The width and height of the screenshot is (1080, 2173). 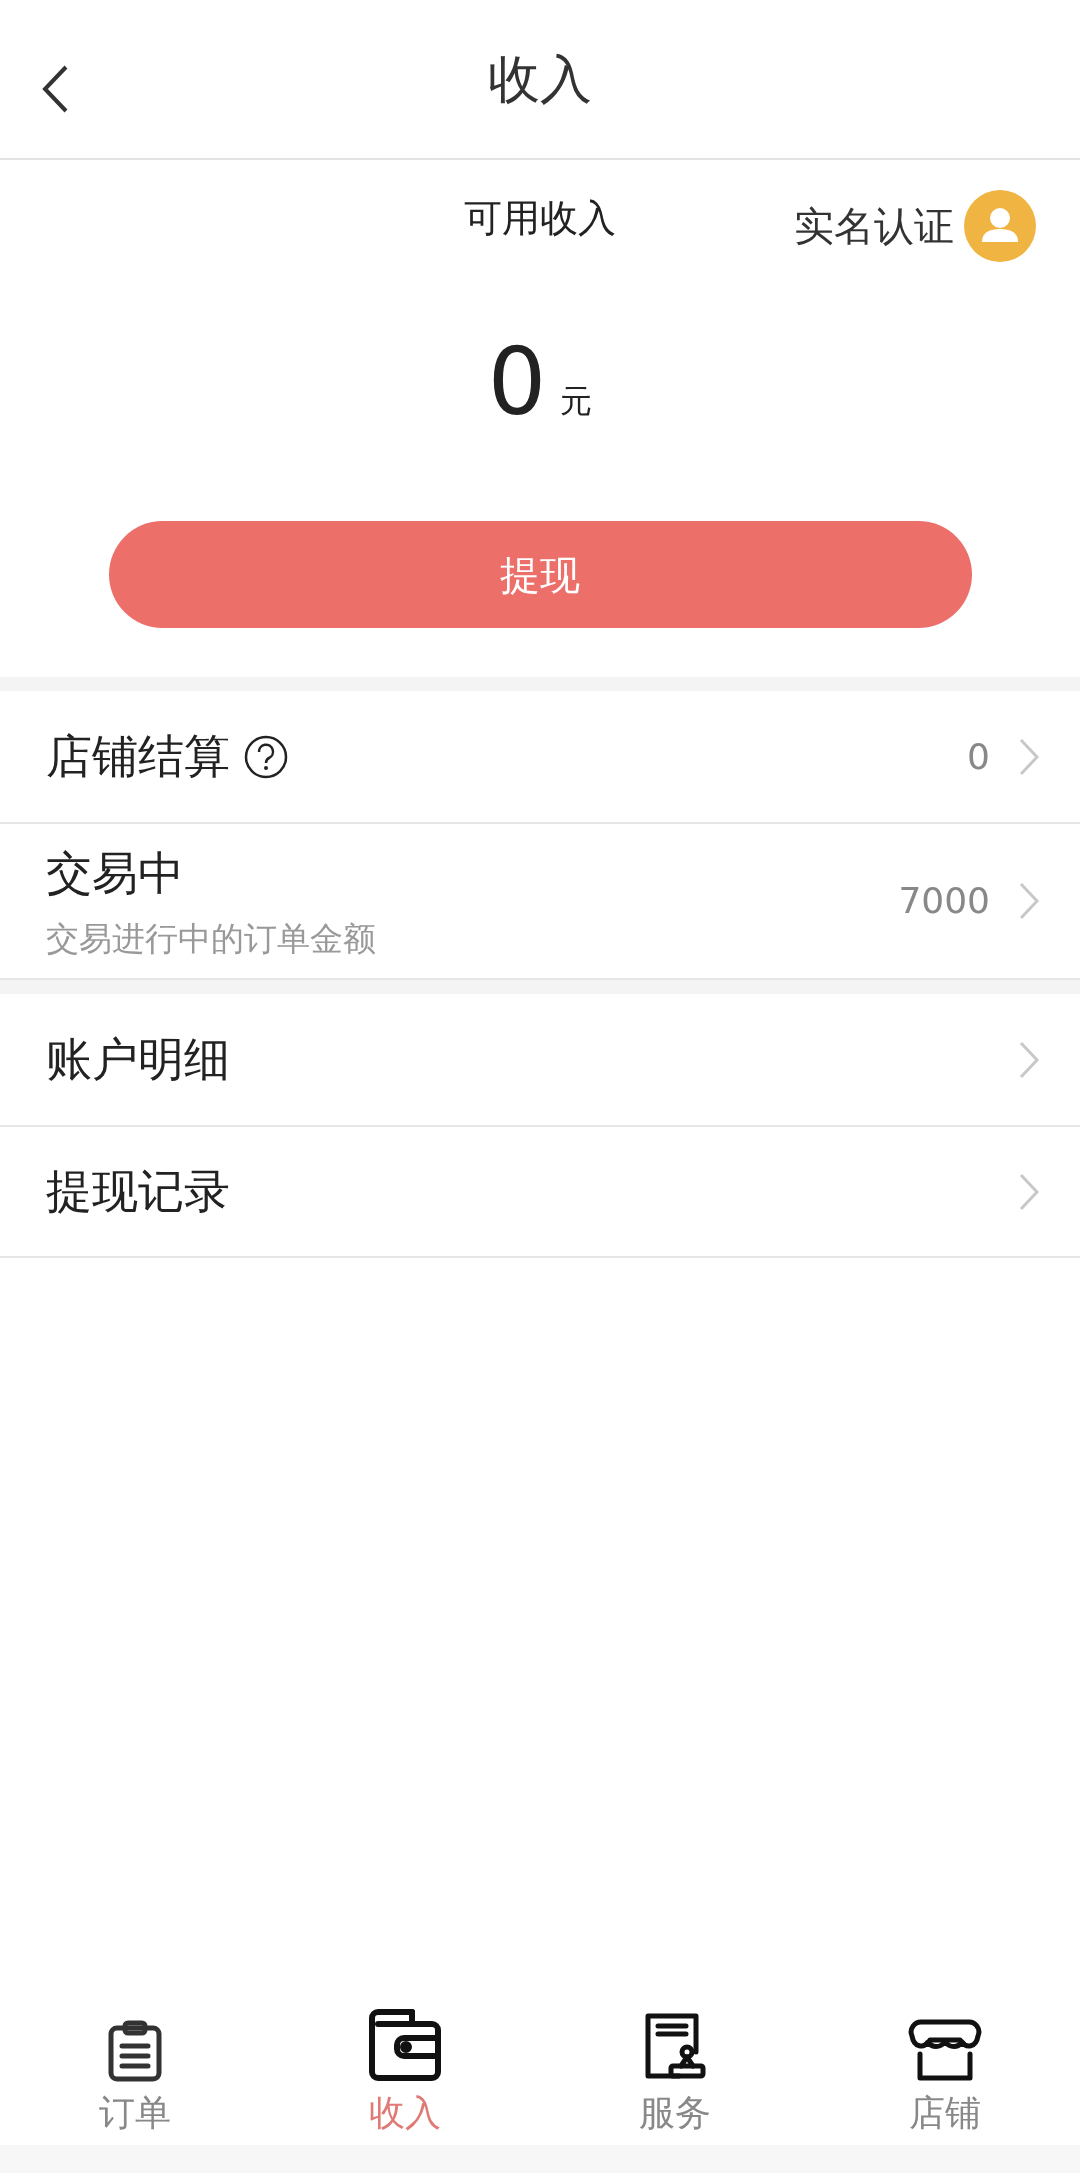 What do you see at coordinates (135, 2051) in the screenshot?
I see `clipboard-icon` at bounding box center [135, 2051].